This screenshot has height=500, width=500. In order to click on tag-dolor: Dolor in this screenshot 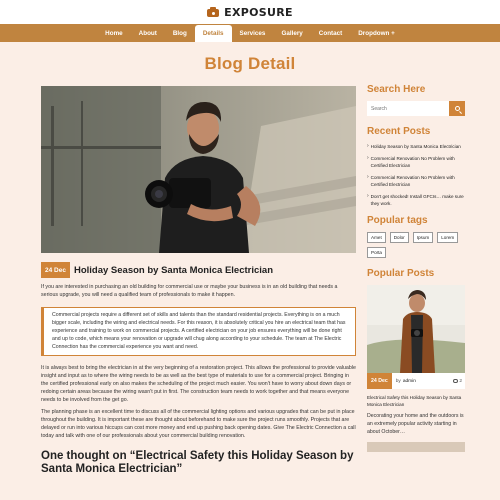, I will do `click(399, 237)`.